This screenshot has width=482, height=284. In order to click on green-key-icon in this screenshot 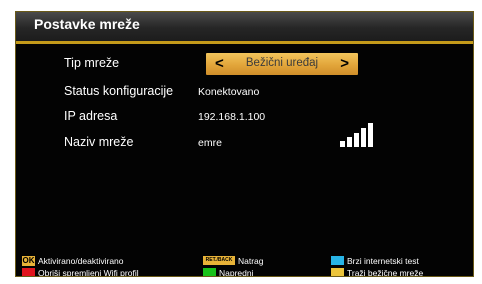, I will do `click(209, 272)`.